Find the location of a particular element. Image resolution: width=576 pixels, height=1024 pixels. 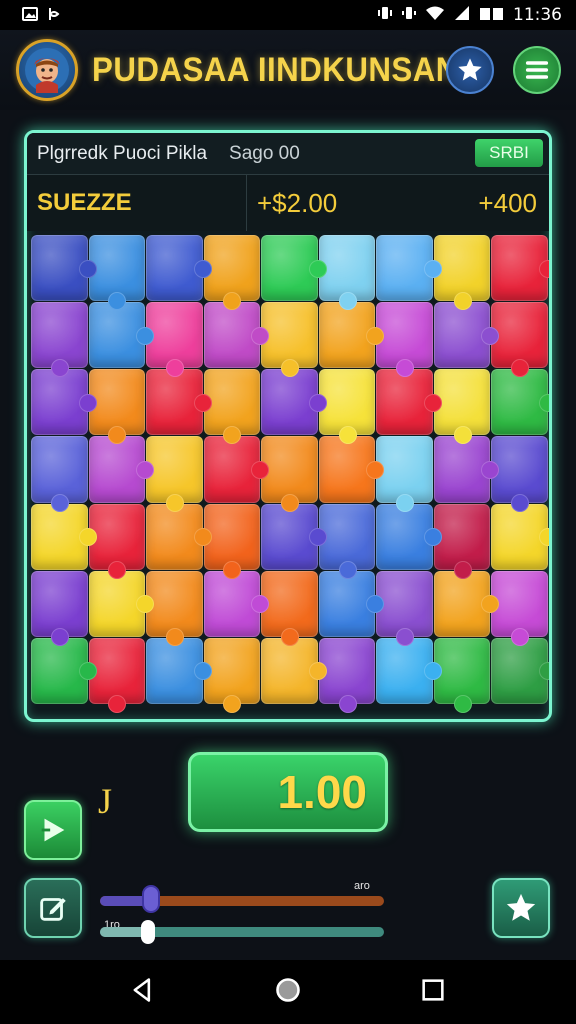

play-icon is located at coordinates (53, 830).